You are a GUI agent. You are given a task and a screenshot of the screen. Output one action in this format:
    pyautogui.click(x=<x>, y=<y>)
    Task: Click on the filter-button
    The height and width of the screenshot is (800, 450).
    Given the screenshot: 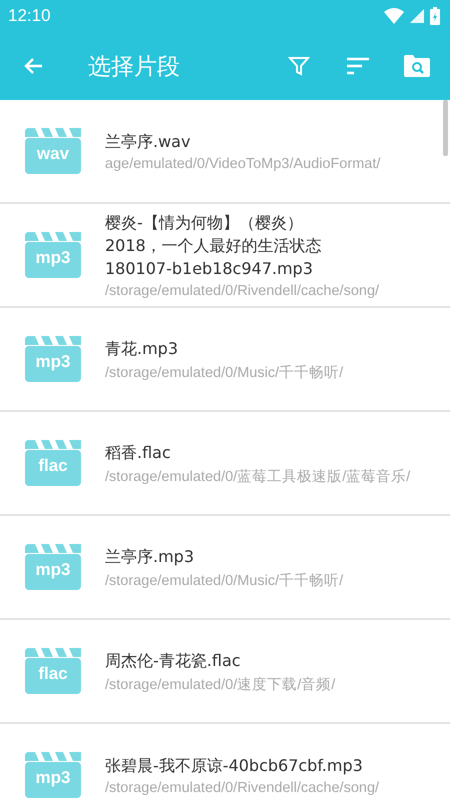 What is the action you would take?
    pyautogui.click(x=299, y=66)
    